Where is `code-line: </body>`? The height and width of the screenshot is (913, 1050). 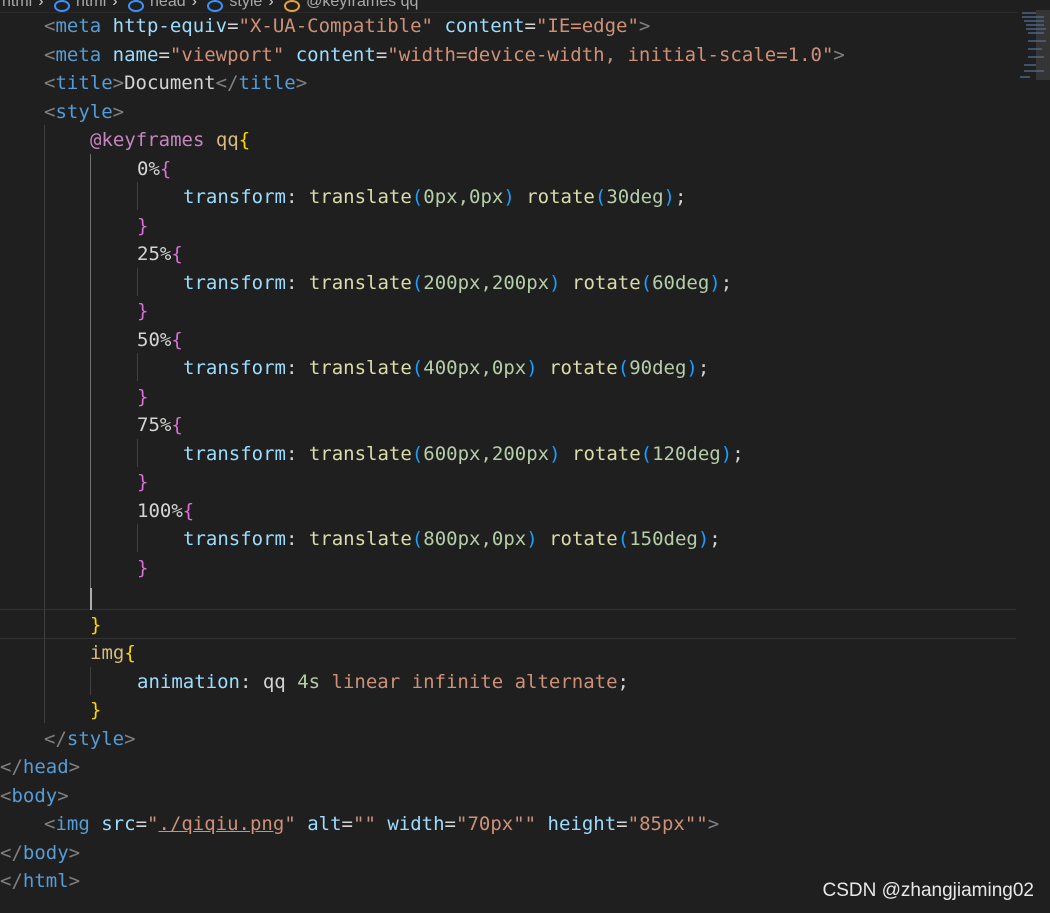 code-line: </body> is located at coordinates (40, 853).